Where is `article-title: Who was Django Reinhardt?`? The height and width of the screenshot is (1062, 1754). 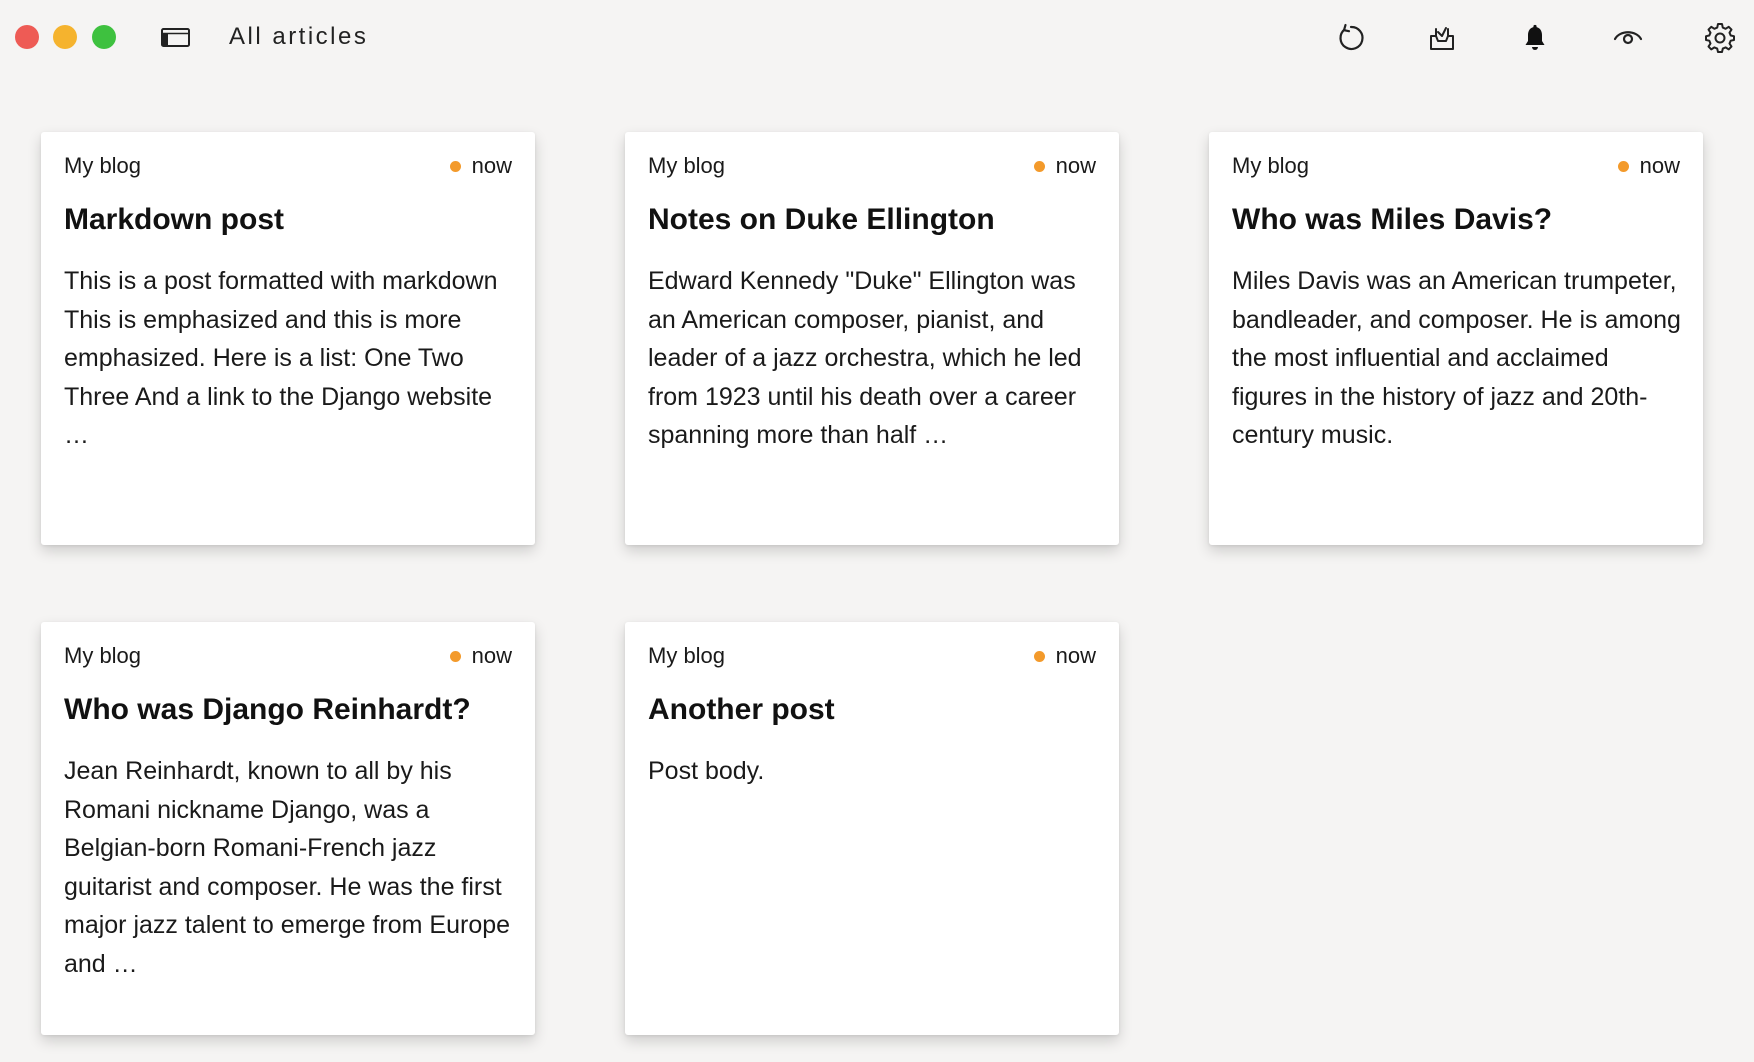
article-title: Who was Django Reinhardt? is located at coordinates (267, 709).